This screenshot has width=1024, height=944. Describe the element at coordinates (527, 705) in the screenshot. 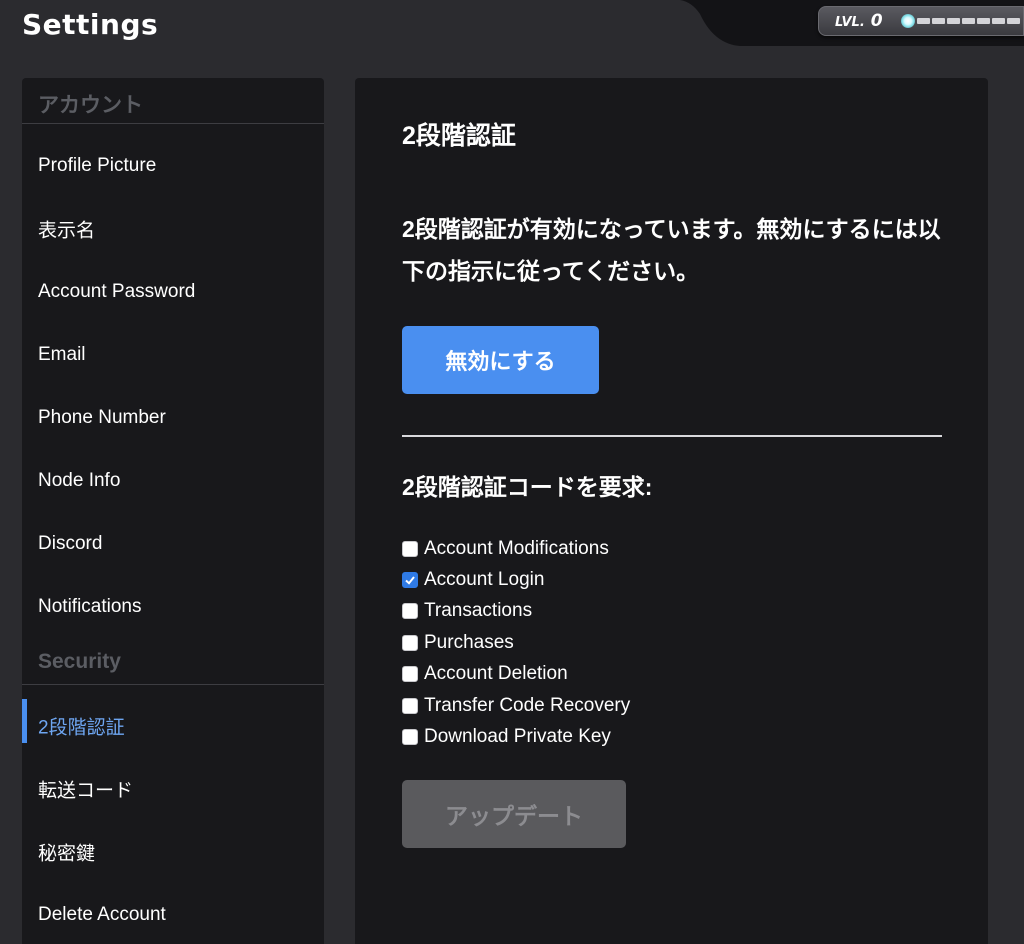

I see `option-label: Transfer Code Recovery` at that location.